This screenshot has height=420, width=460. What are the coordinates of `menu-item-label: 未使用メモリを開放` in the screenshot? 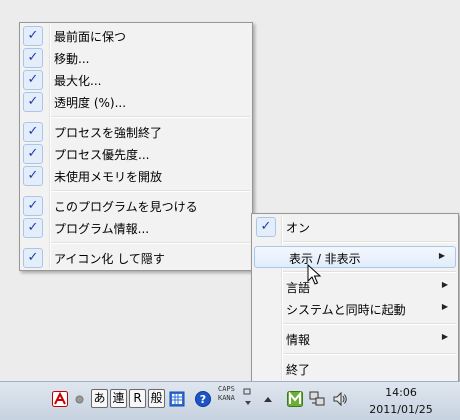 It's located at (108, 177).